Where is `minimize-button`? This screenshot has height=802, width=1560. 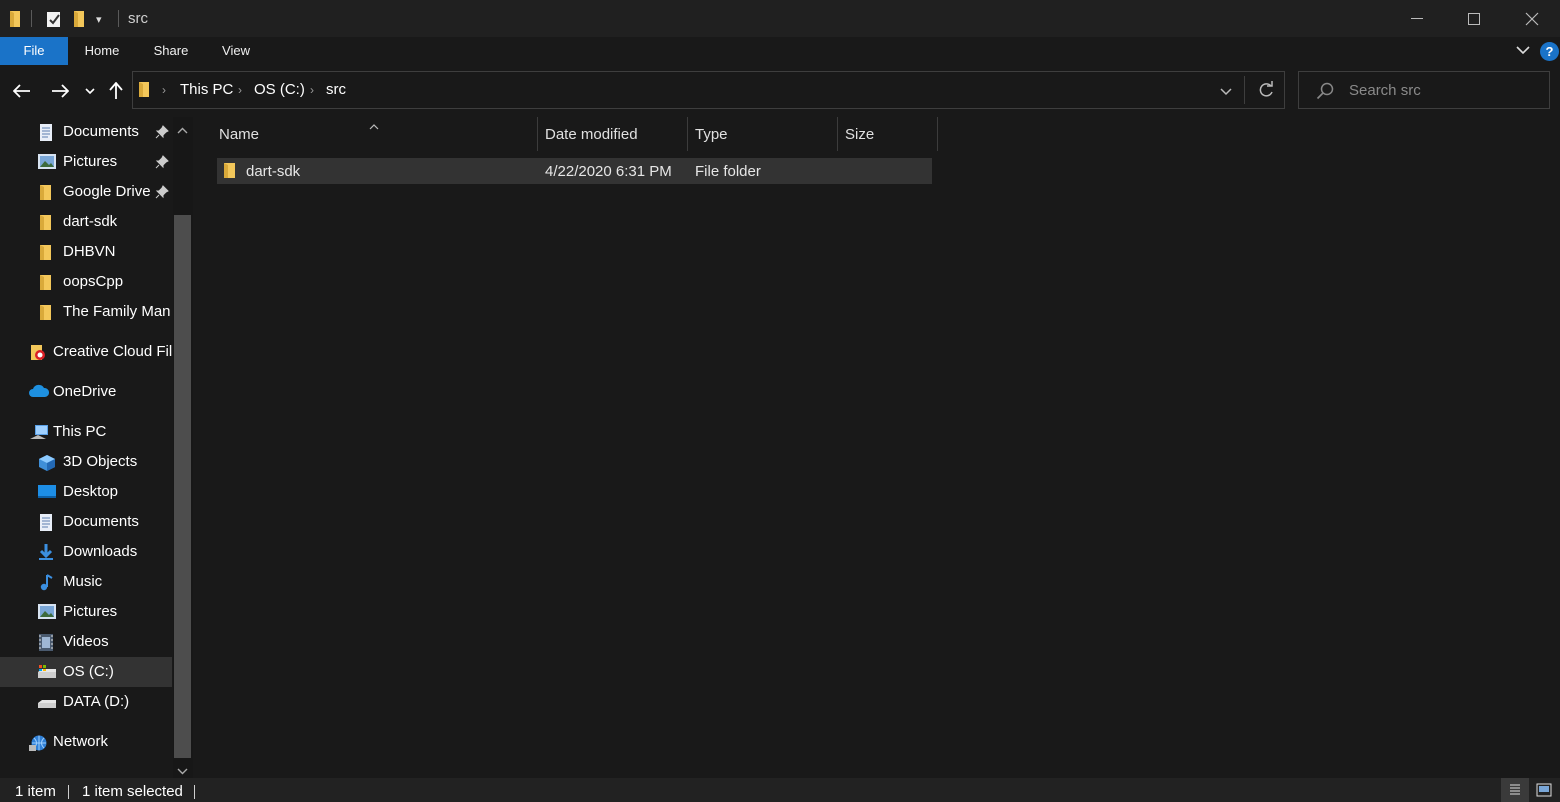 minimize-button is located at coordinates (1417, 18).